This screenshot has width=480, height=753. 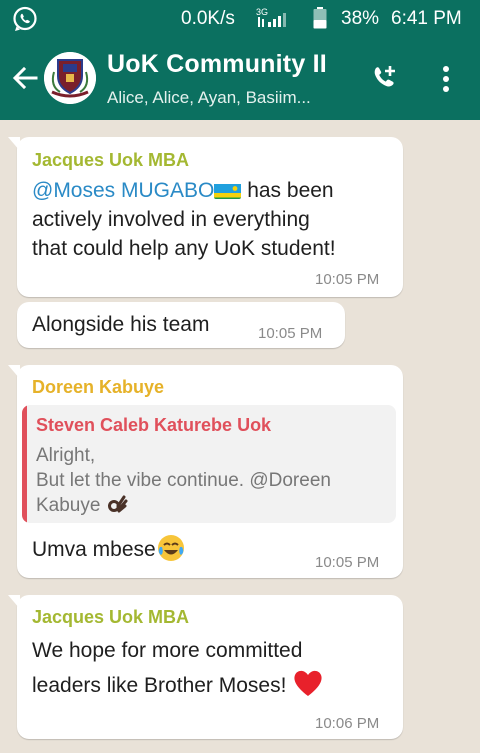 I want to click on timestamp: 10:06 PM, so click(x=347, y=723).